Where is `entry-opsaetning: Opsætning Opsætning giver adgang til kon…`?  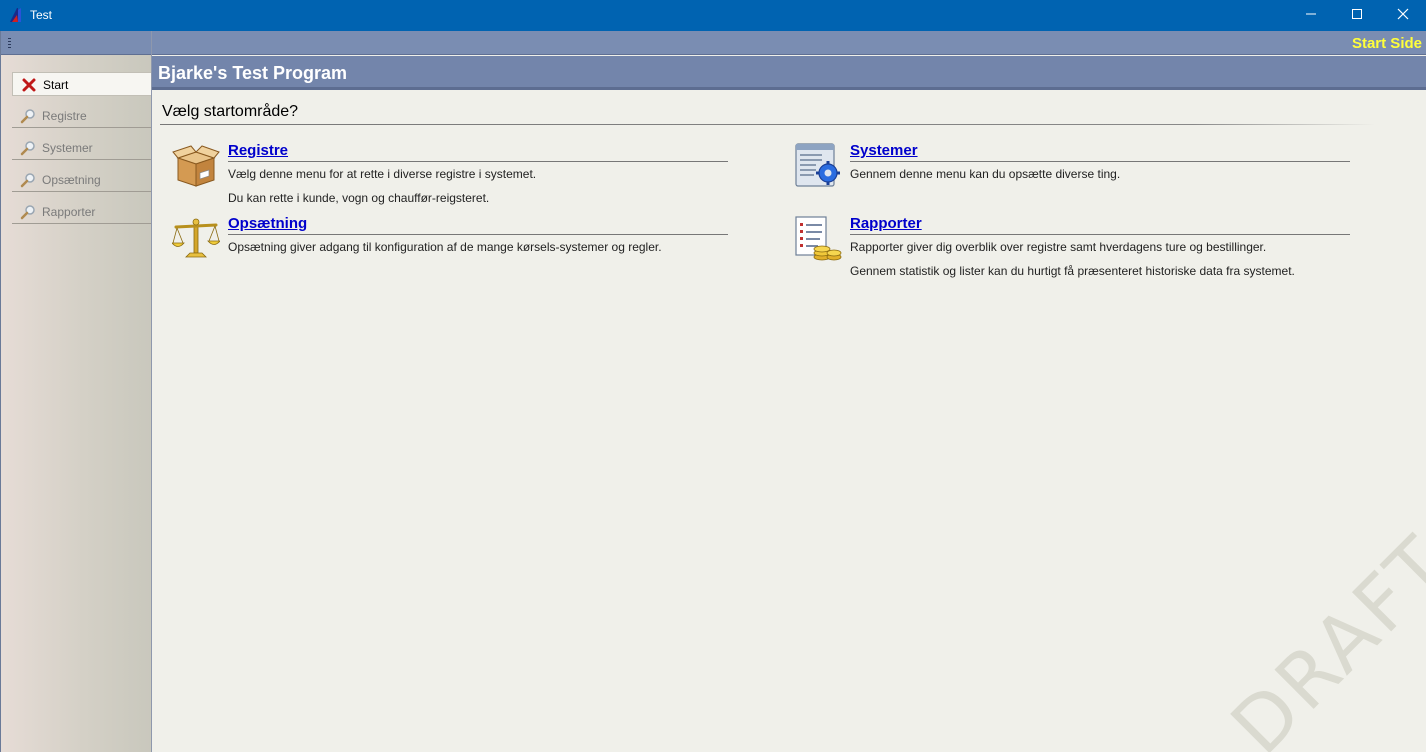
entry-opsaetning: Opsætning Opsætning giver adgang til kon… is located at coordinates (451, 239).